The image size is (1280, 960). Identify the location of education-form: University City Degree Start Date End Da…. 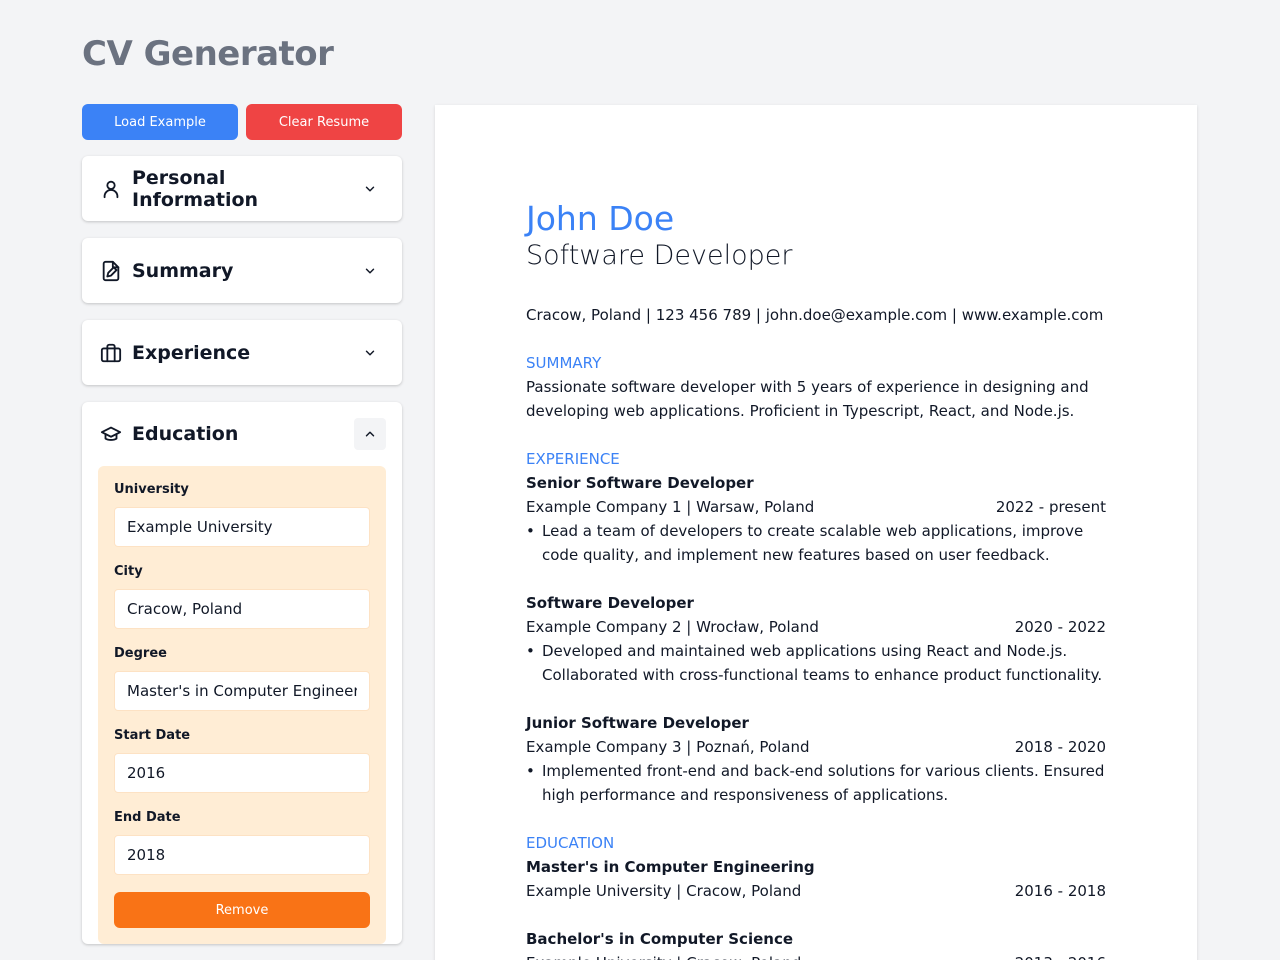
(242, 705).